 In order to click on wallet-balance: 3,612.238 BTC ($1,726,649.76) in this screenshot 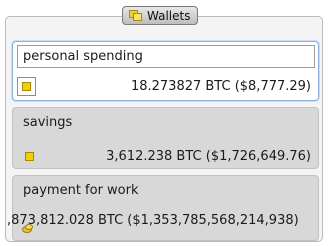, I will do `click(208, 156)`.